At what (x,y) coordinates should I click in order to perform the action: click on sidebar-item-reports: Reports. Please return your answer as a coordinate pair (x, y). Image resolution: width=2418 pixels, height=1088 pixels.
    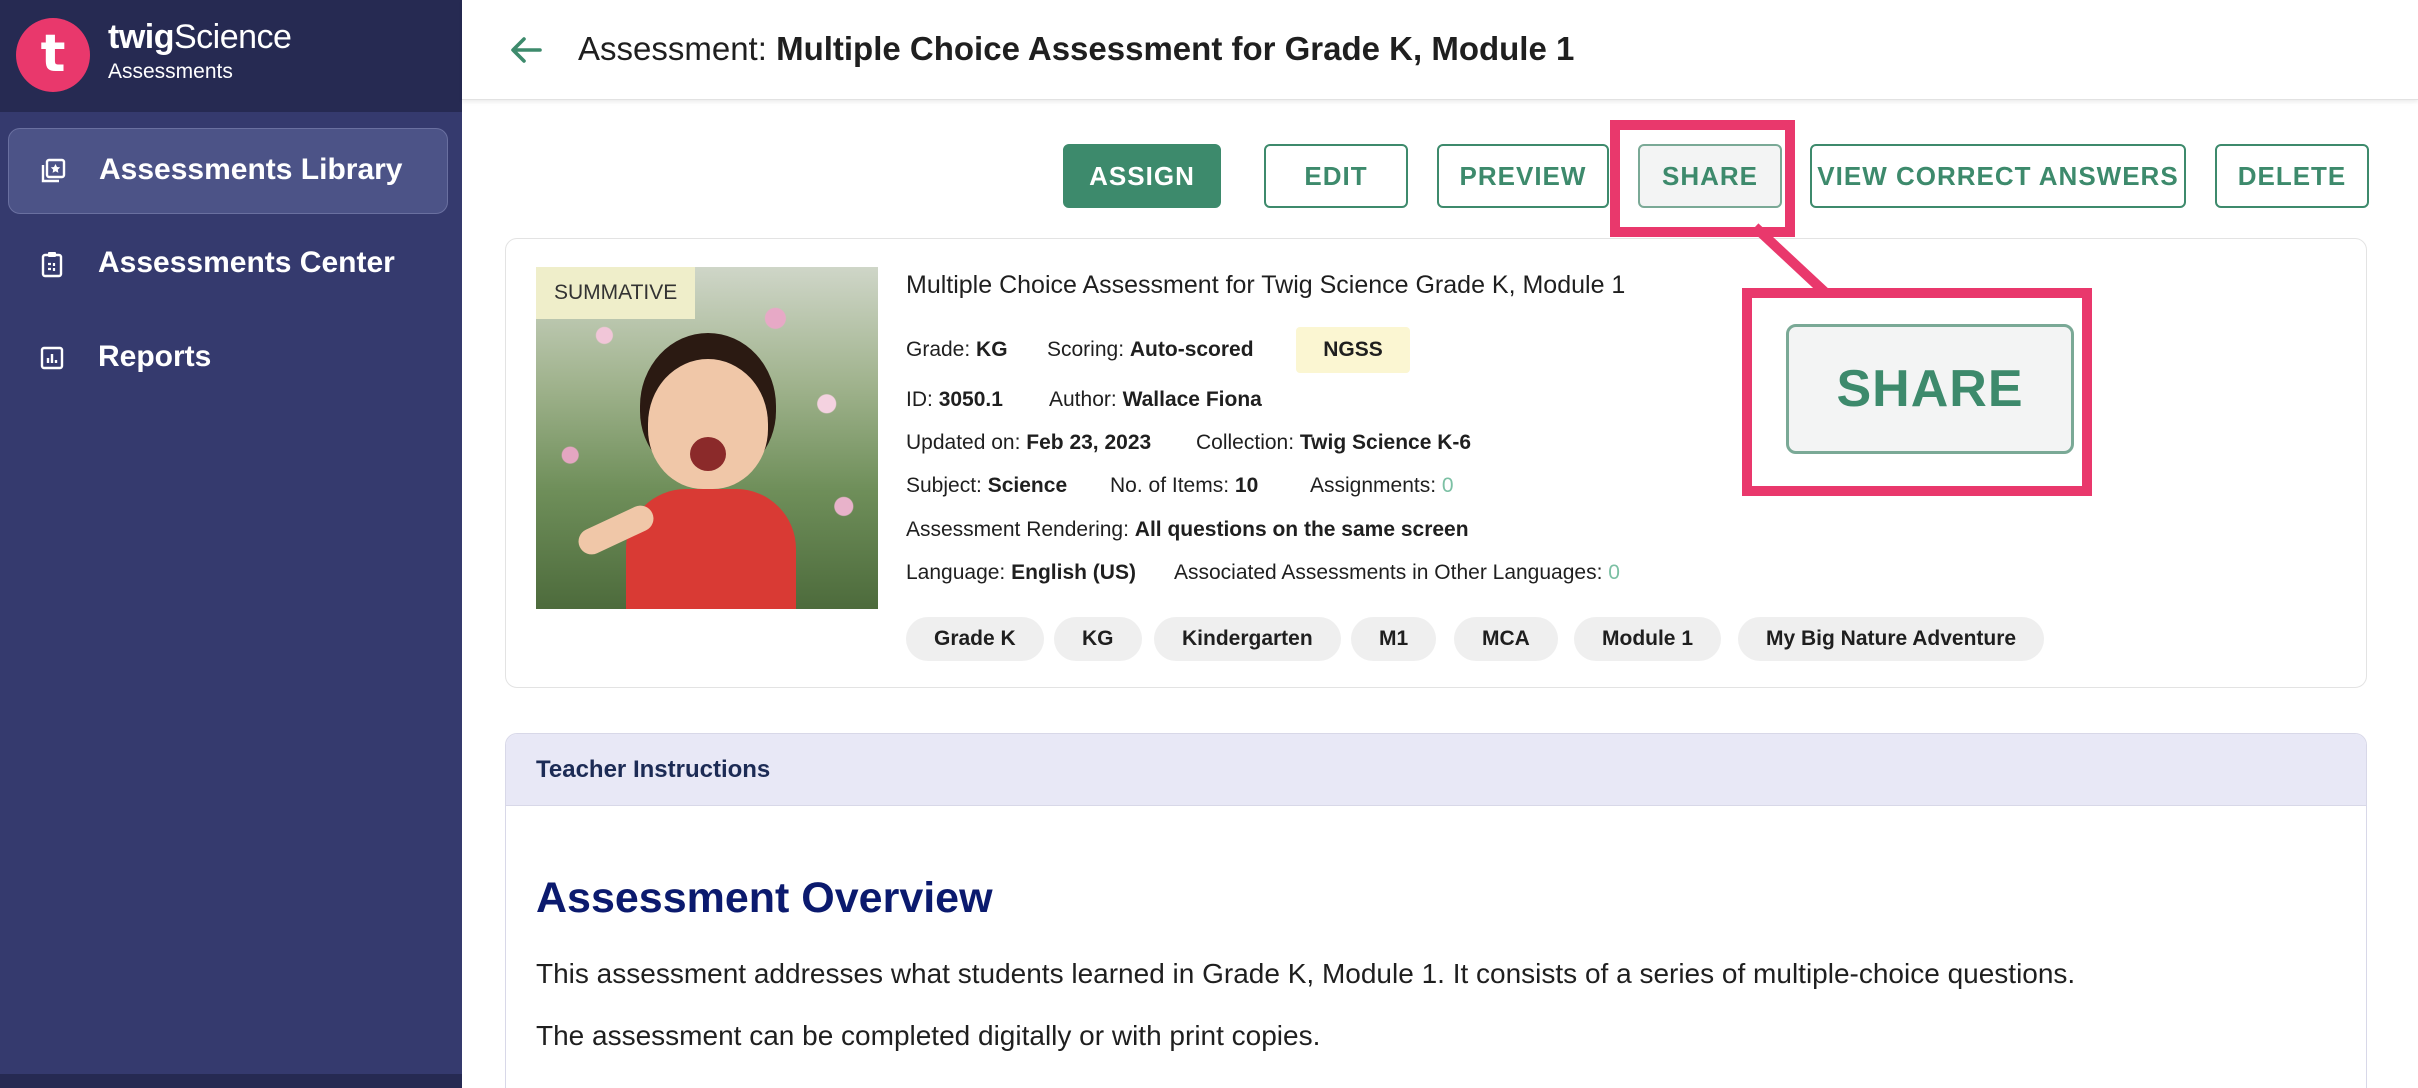
    Looking at the image, I should click on (228, 359).